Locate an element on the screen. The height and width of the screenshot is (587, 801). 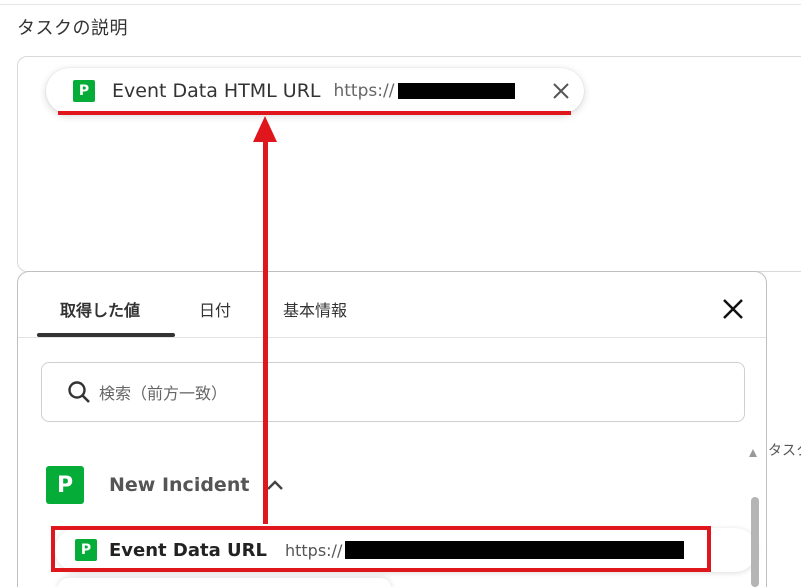
list-item-event-data-url: P Event Data URL https:// is located at coordinates (406, 550).